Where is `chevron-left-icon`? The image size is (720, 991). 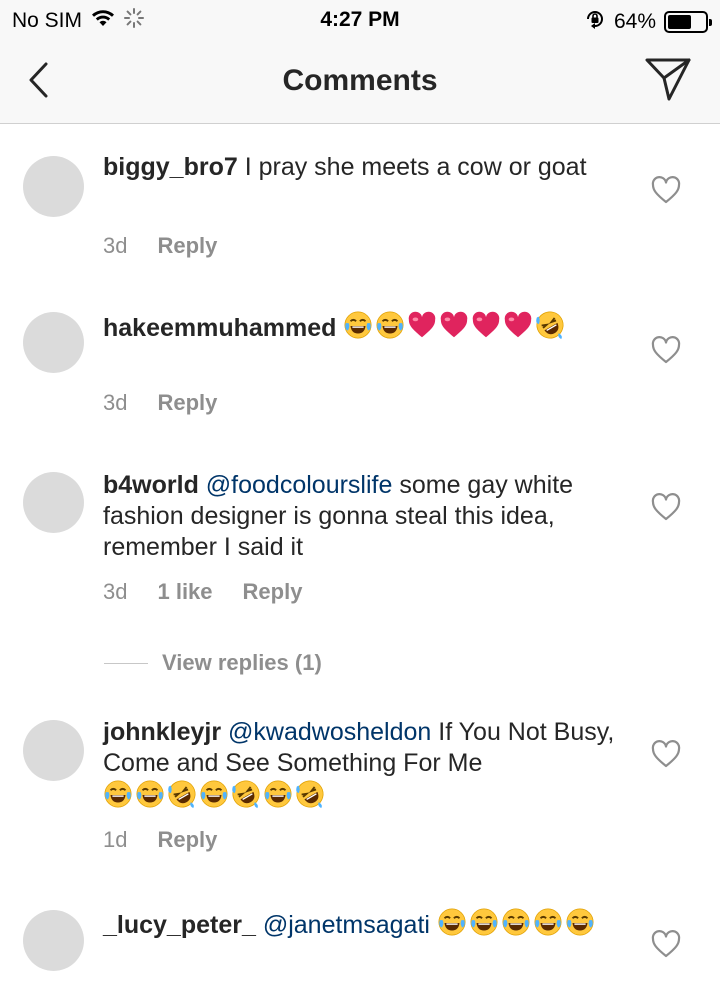
chevron-left-icon is located at coordinates (38, 80).